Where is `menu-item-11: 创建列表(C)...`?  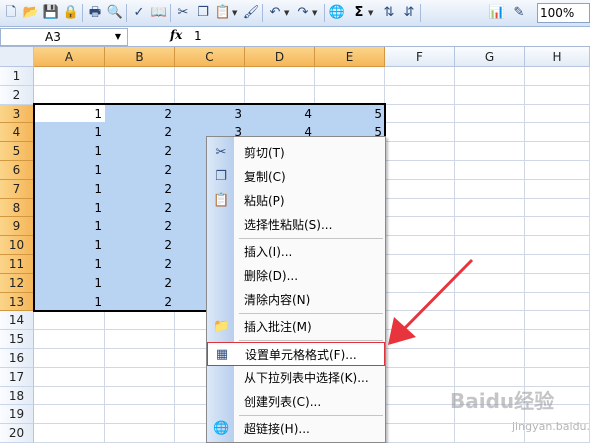
menu-item-11: 创建列表(C)... is located at coordinates (296, 402).